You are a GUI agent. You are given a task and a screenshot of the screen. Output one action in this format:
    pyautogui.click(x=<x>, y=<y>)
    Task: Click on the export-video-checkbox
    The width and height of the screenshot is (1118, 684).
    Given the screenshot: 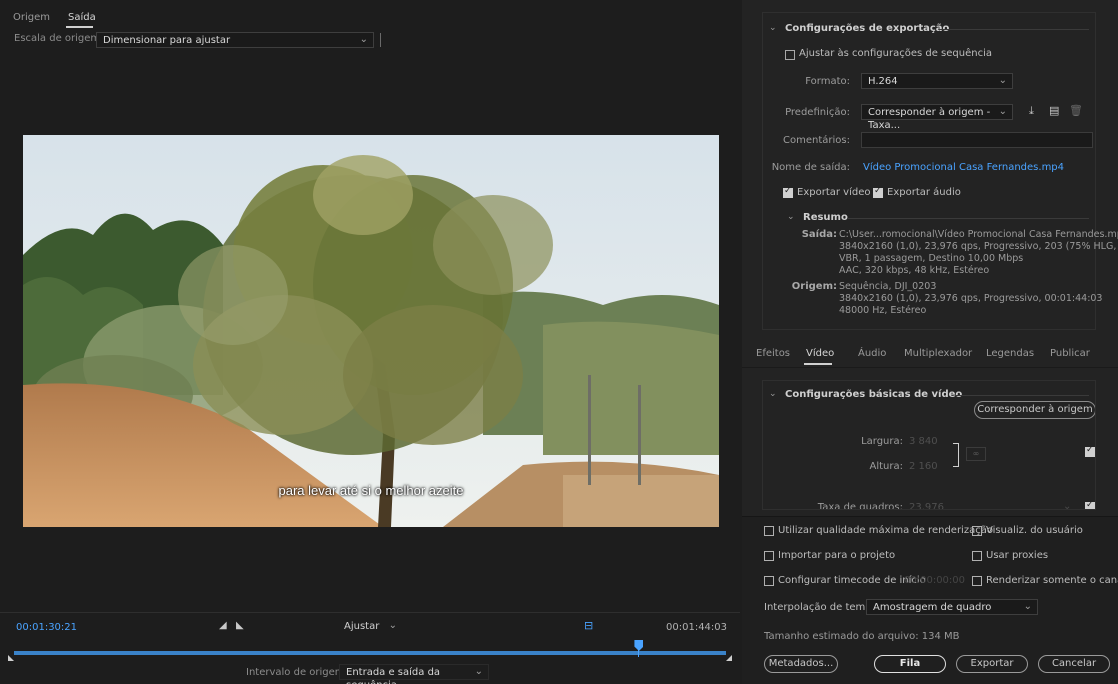 What is the action you would take?
    pyautogui.click(x=788, y=192)
    